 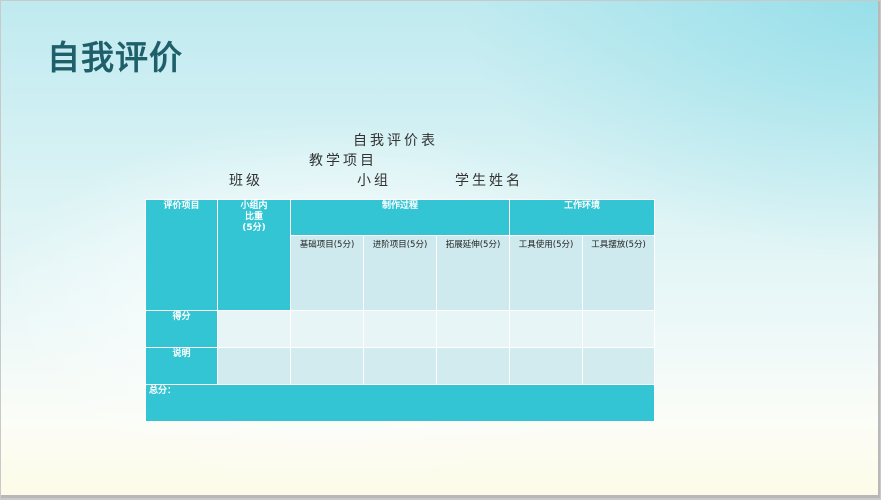 What do you see at coordinates (181, 354) in the screenshot?
I see `row-note-text: 说明` at bounding box center [181, 354].